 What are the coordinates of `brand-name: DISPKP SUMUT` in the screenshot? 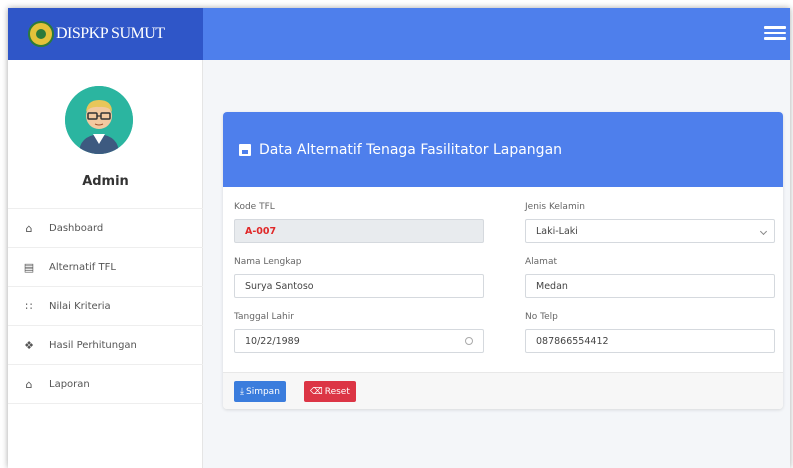 It's located at (110, 33).